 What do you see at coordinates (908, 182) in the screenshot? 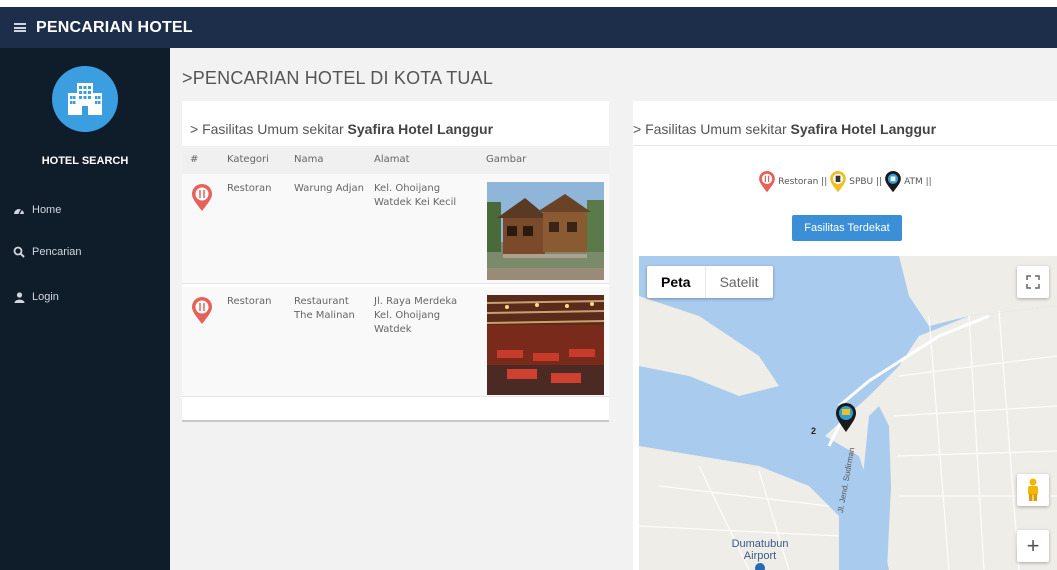
I see `legend-item-atm: ATM ||` at bounding box center [908, 182].